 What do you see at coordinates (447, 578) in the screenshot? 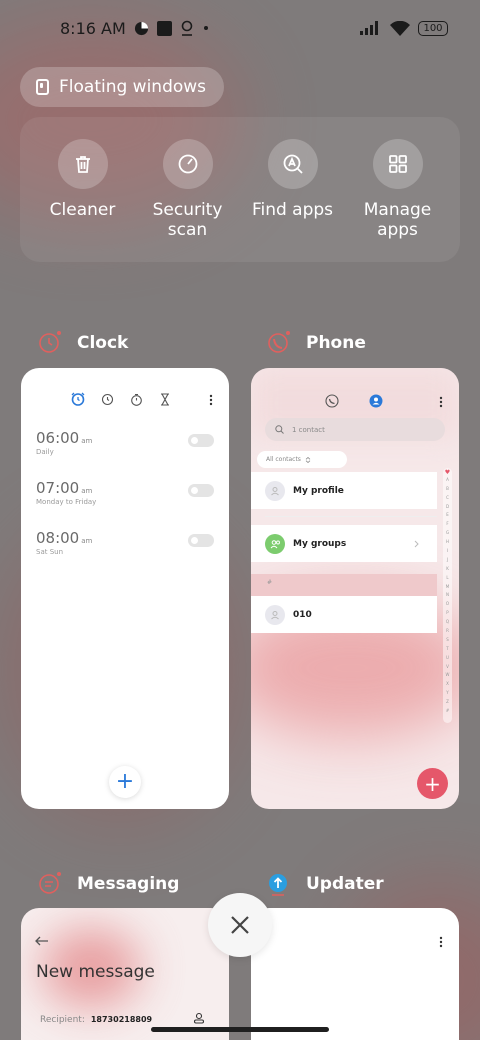
I see `alphabet-index-letter: L` at bounding box center [447, 578].